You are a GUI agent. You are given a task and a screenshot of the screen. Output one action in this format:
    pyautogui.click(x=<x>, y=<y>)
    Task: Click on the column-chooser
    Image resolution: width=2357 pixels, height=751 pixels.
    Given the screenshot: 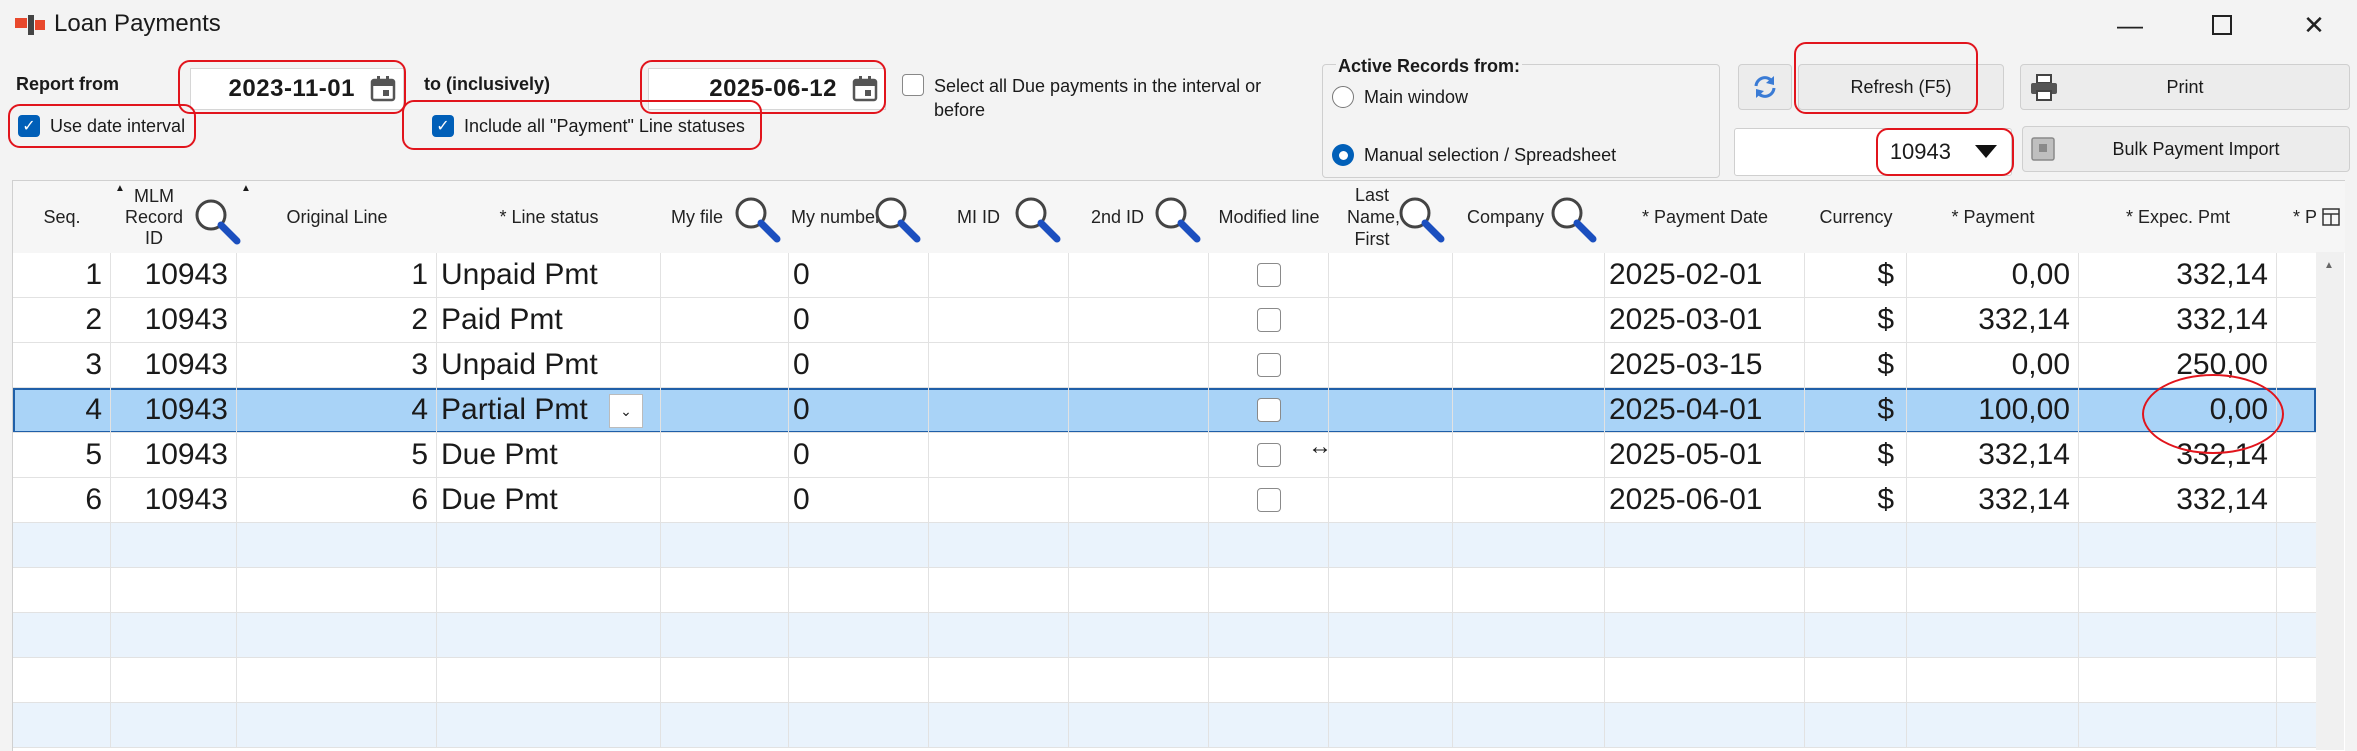 What is the action you would take?
    pyautogui.click(x=2331, y=217)
    